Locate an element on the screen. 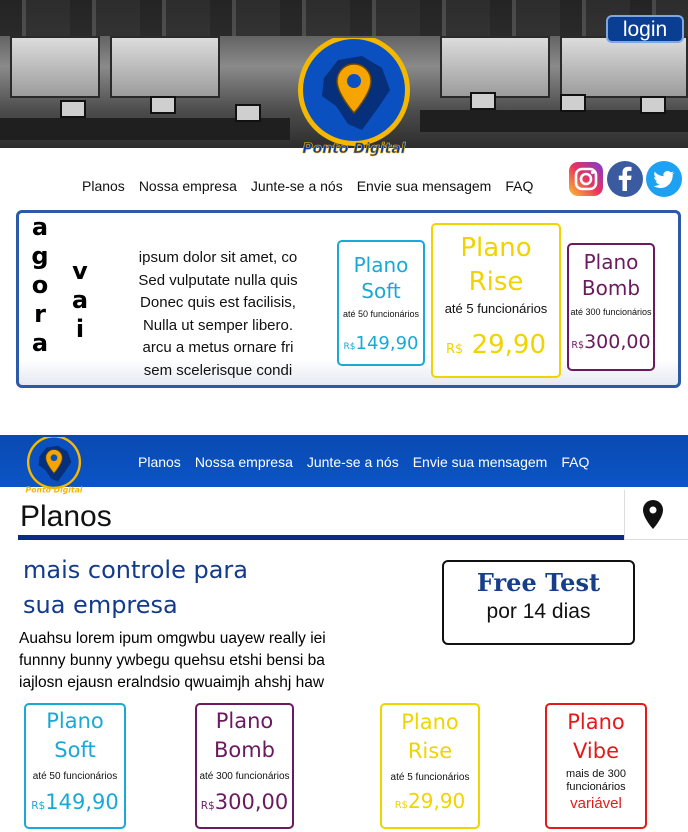  plan-card-soft: Plano Soft até 50 funcionários R$149,90 is located at coordinates (381, 303).